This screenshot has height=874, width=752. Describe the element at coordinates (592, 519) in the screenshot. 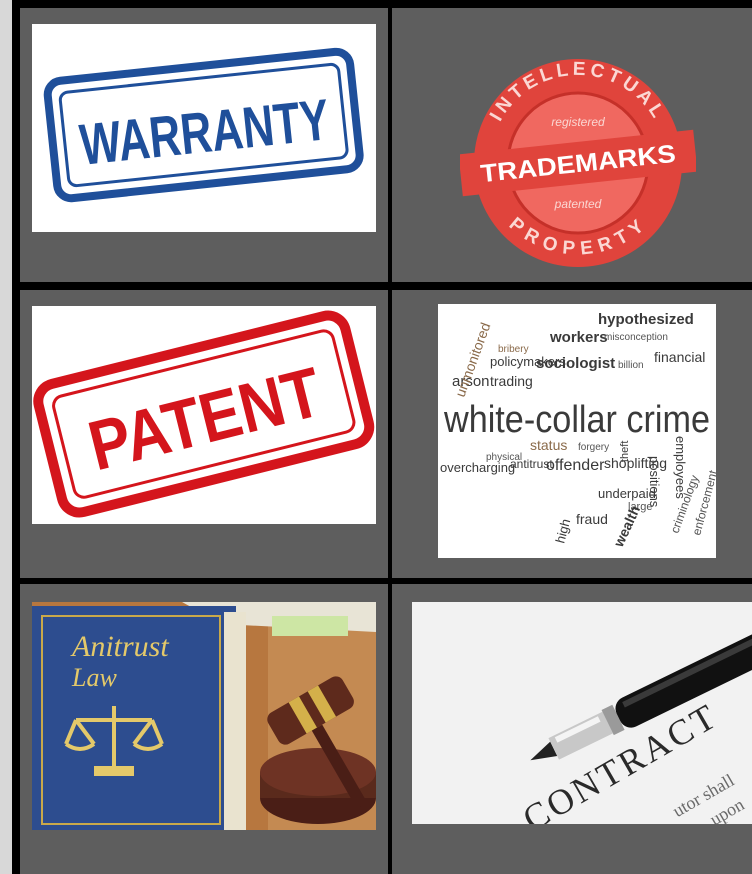

I see `word-fraud: fraud` at that location.